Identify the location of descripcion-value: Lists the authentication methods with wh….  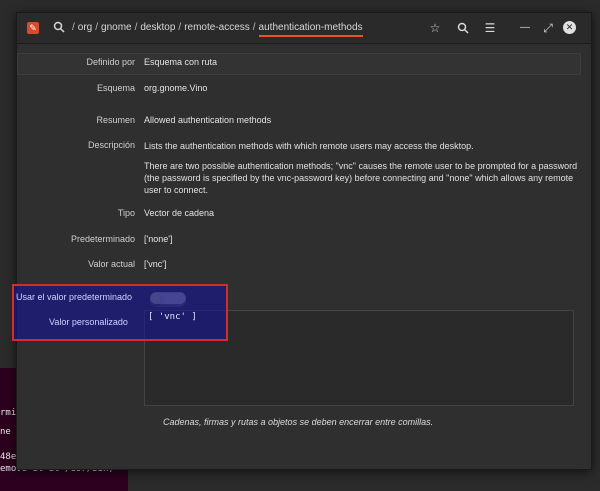
(364, 172).